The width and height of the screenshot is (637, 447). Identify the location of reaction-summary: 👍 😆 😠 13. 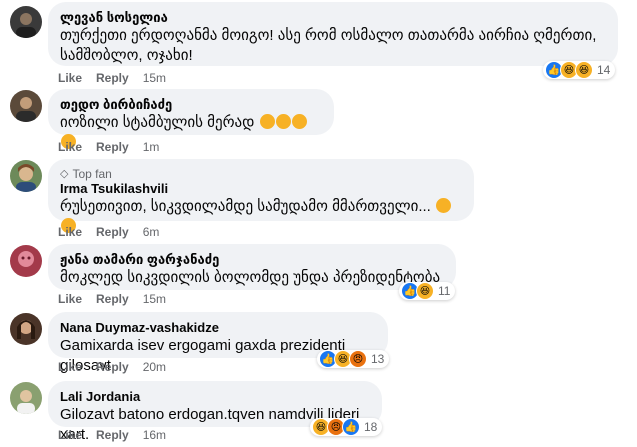
(353, 359).